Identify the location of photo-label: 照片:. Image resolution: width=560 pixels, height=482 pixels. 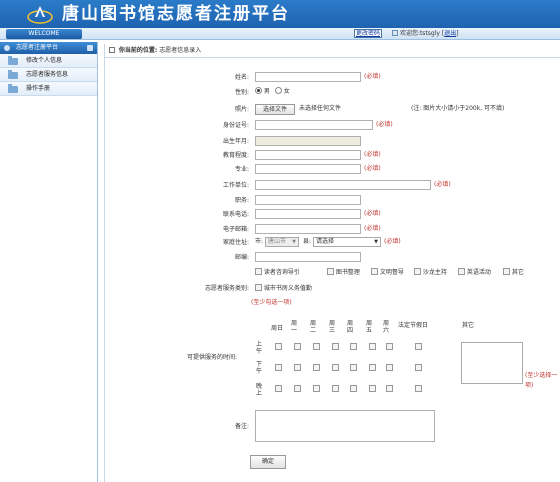
(241, 109).